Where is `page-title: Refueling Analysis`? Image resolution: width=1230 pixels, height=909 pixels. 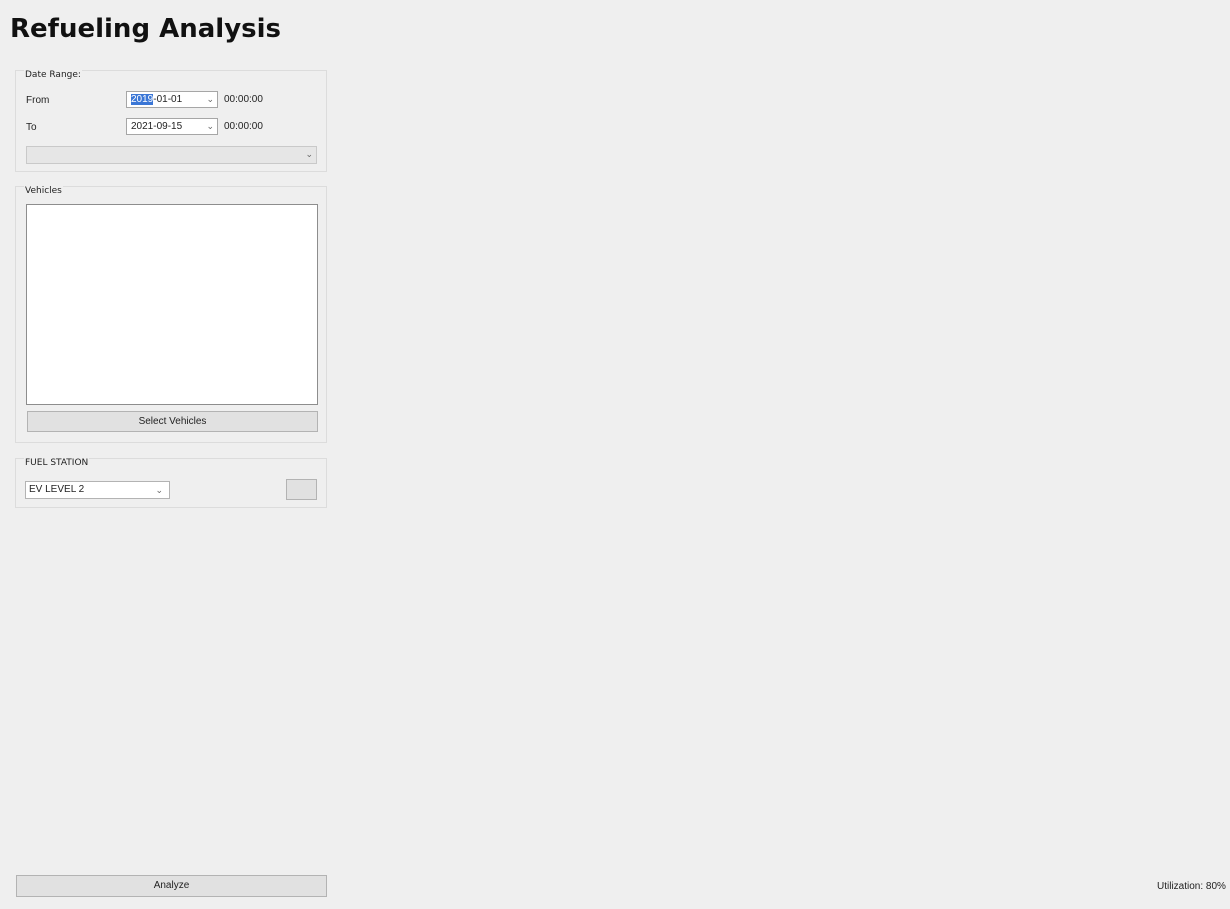
page-title: Refueling Analysis is located at coordinates (146, 29).